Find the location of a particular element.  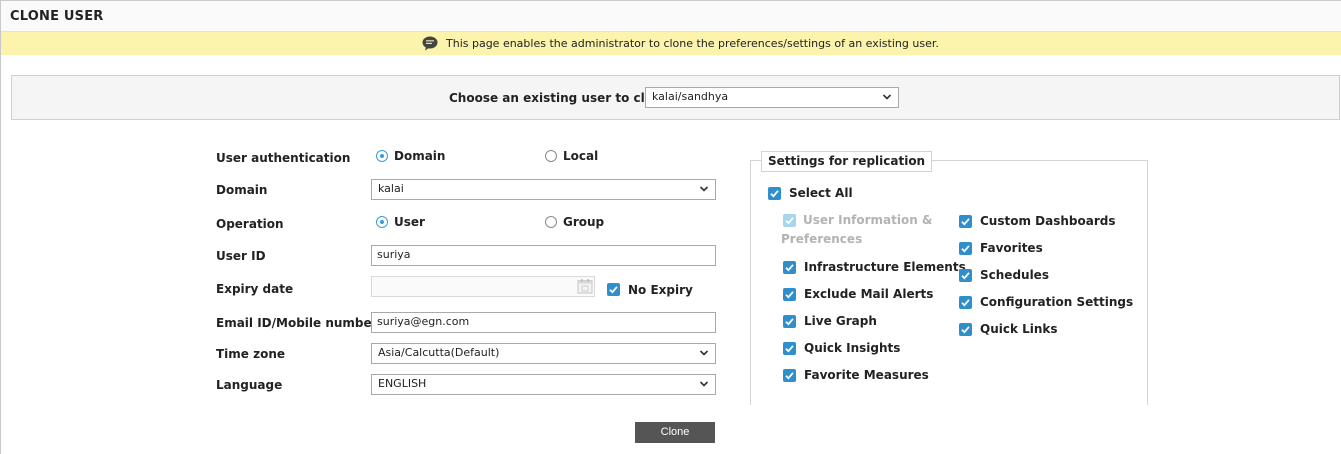

timezone-select: Asia/Calcutta(Default) is located at coordinates (543, 353).